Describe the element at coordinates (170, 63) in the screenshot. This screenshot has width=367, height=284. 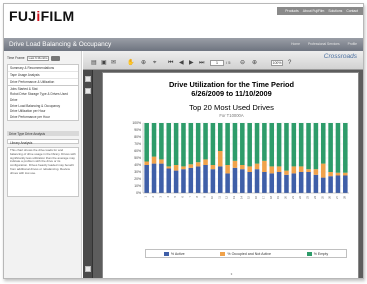
I see `first-page-icon: ⏮` at that location.